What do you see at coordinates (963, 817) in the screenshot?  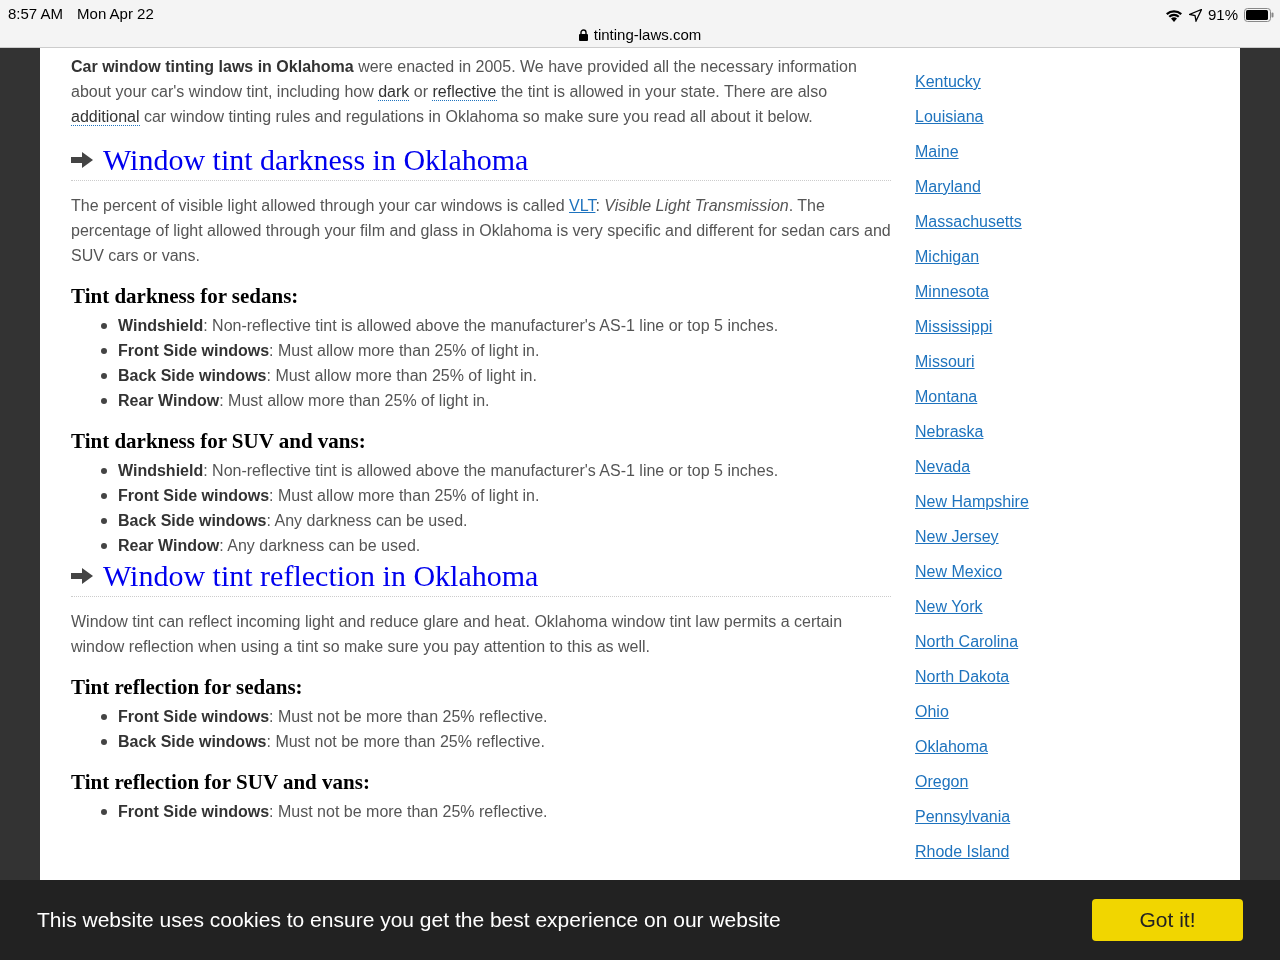 I see `state-link: Pennsylvania` at bounding box center [963, 817].